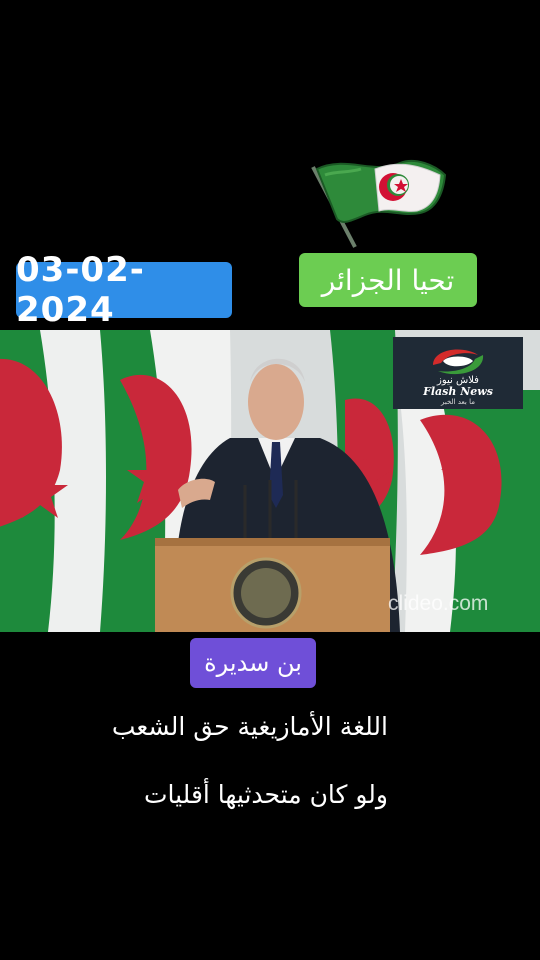 The image size is (540, 960). Describe the element at coordinates (458, 362) in the screenshot. I see `flash-news-emblem` at that location.